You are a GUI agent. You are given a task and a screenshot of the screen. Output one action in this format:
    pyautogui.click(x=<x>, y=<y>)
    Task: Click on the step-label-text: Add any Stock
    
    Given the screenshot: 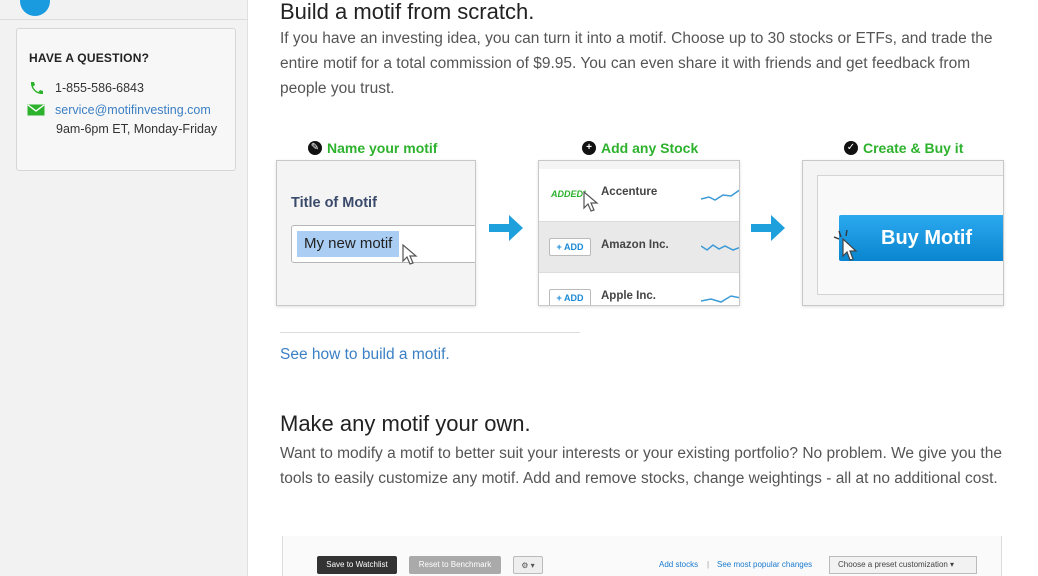 What is the action you would take?
    pyautogui.click(x=650, y=148)
    